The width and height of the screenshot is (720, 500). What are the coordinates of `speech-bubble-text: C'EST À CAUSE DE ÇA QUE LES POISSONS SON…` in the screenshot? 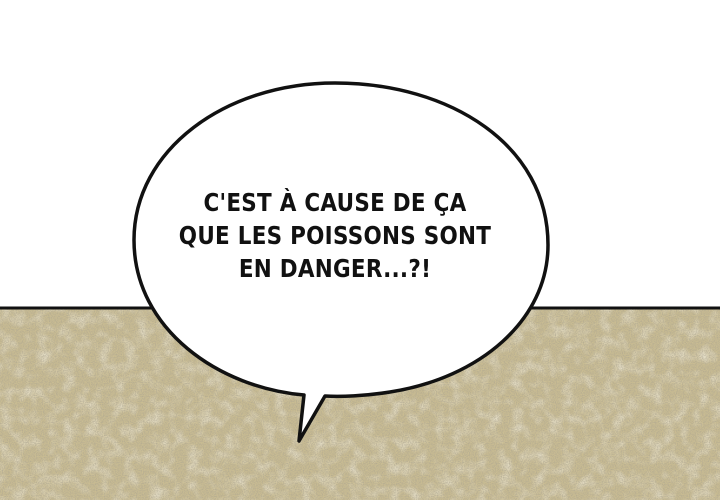 It's located at (335, 235).